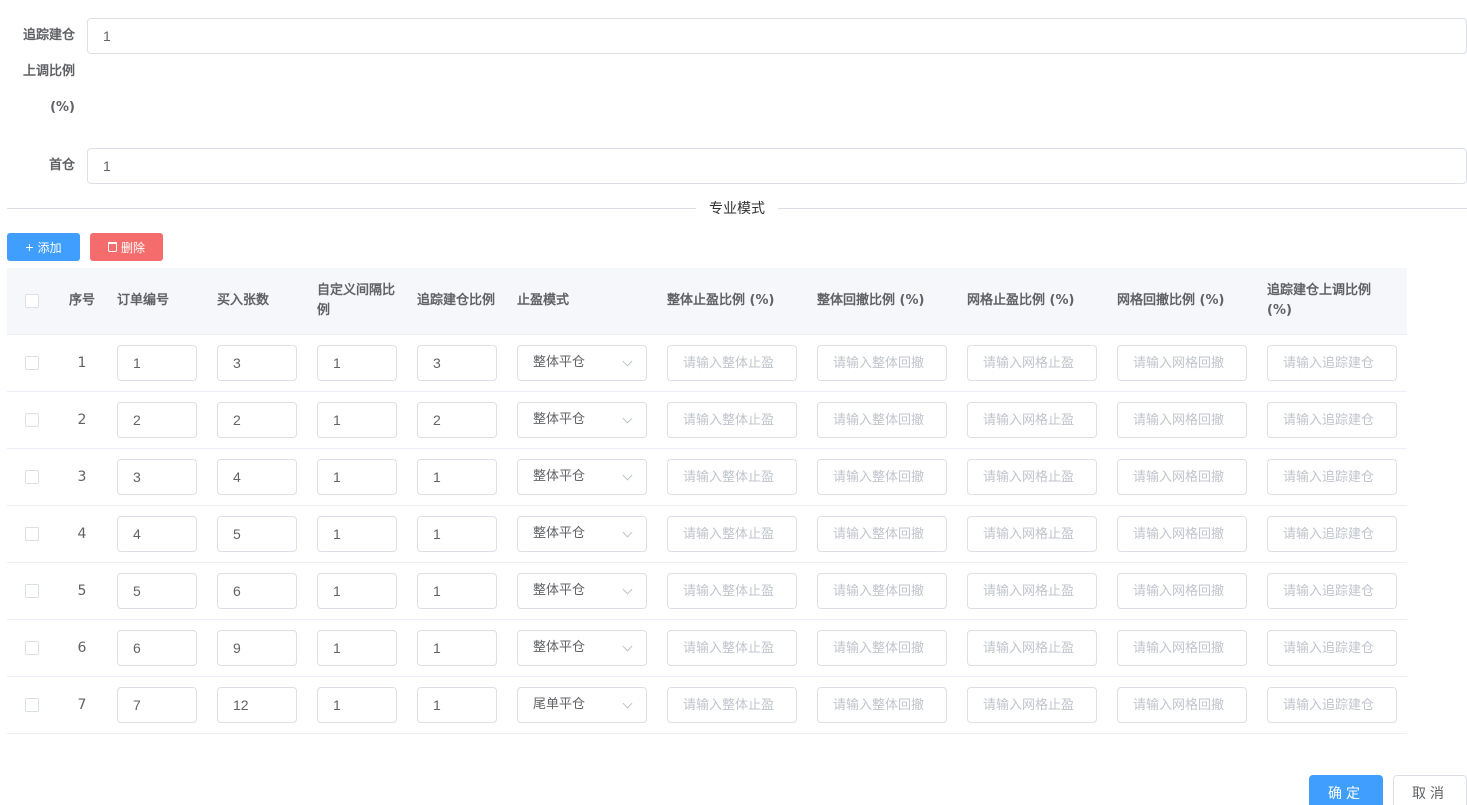 The image size is (1467, 805). What do you see at coordinates (157, 591) in the screenshot?
I see `order-no-input: 5` at bounding box center [157, 591].